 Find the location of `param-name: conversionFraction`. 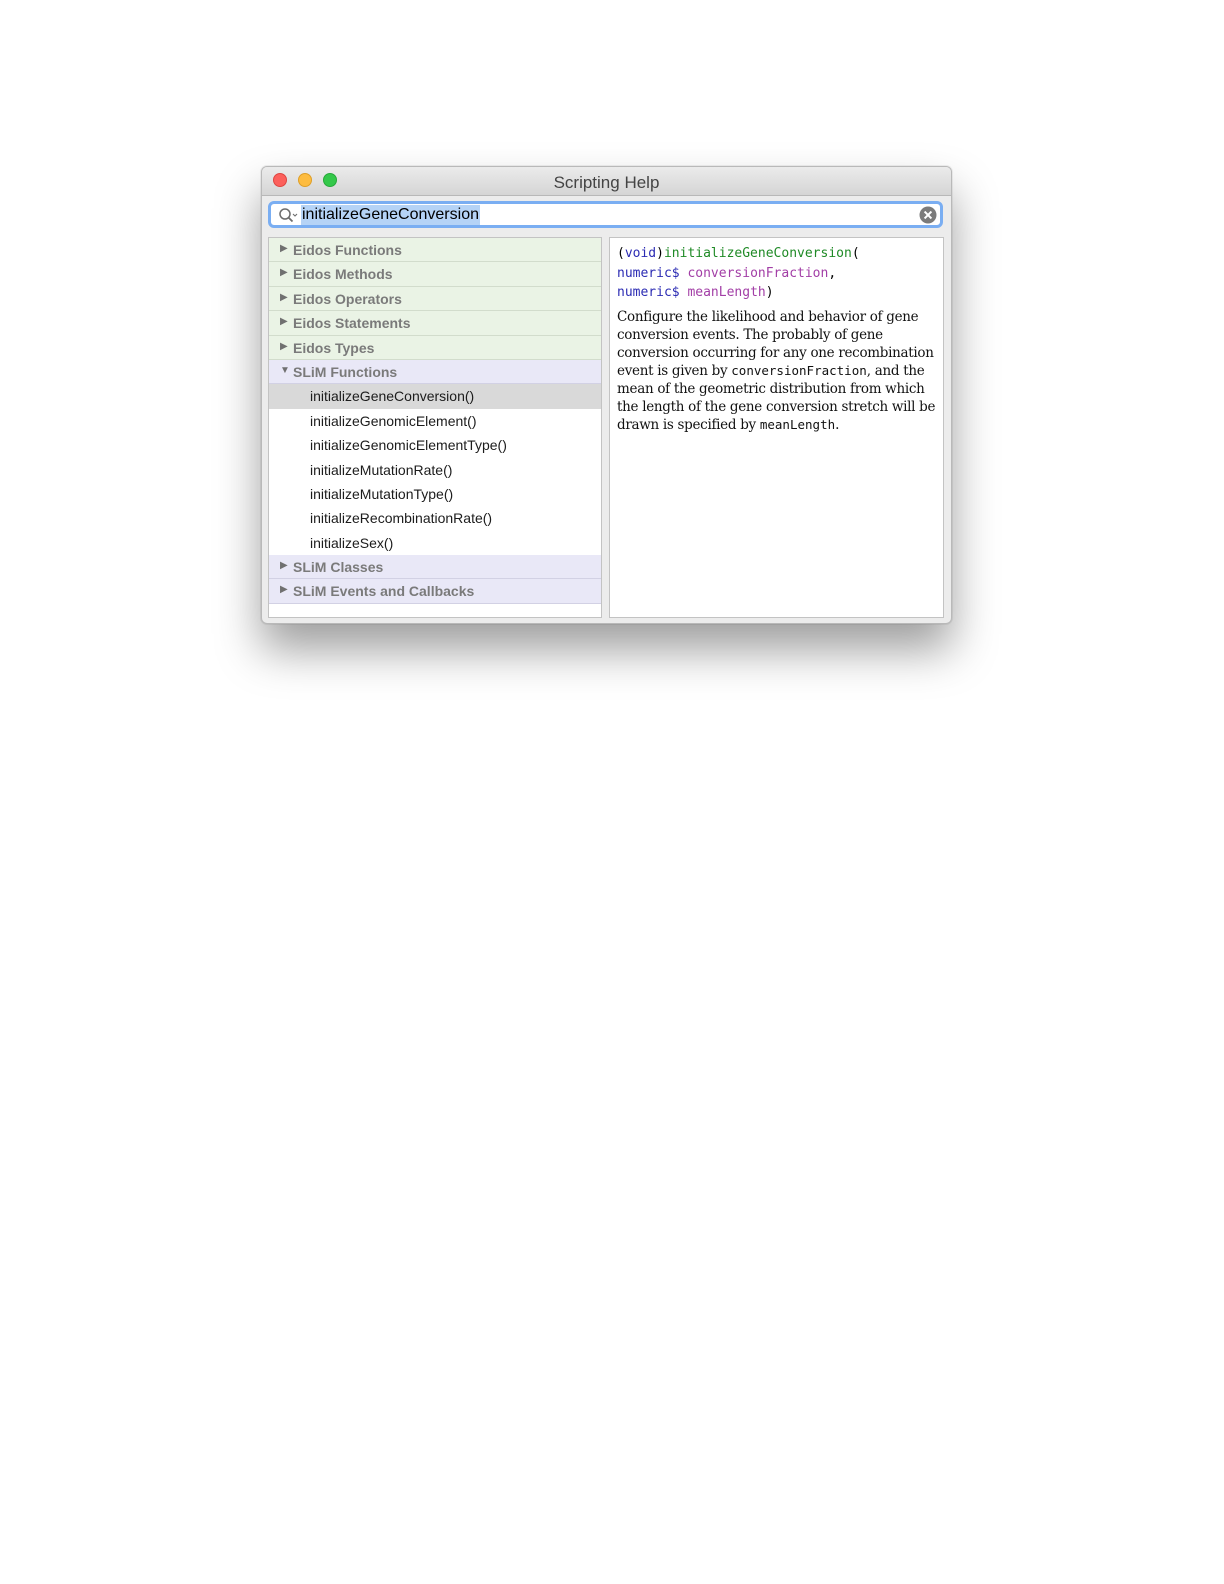

param-name: conversionFraction is located at coordinates (758, 273).